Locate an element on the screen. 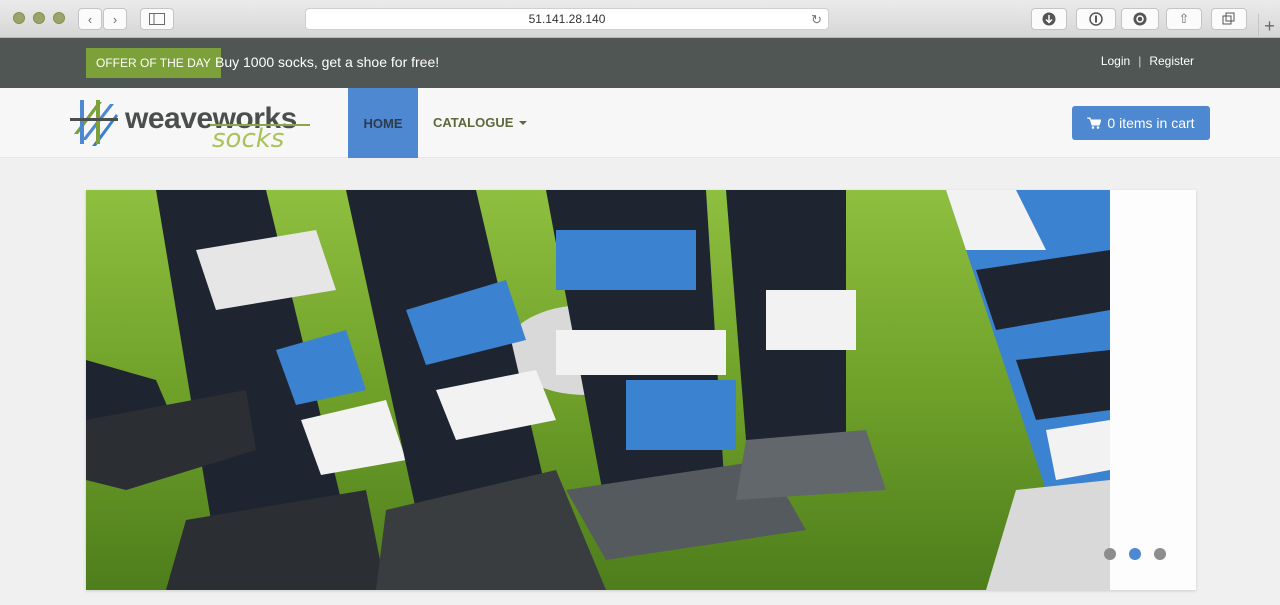 The height and width of the screenshot is (605, 1280). offer-text: Buy 1000 socks, get a shoe for free! is located at coordinates (327, 62).